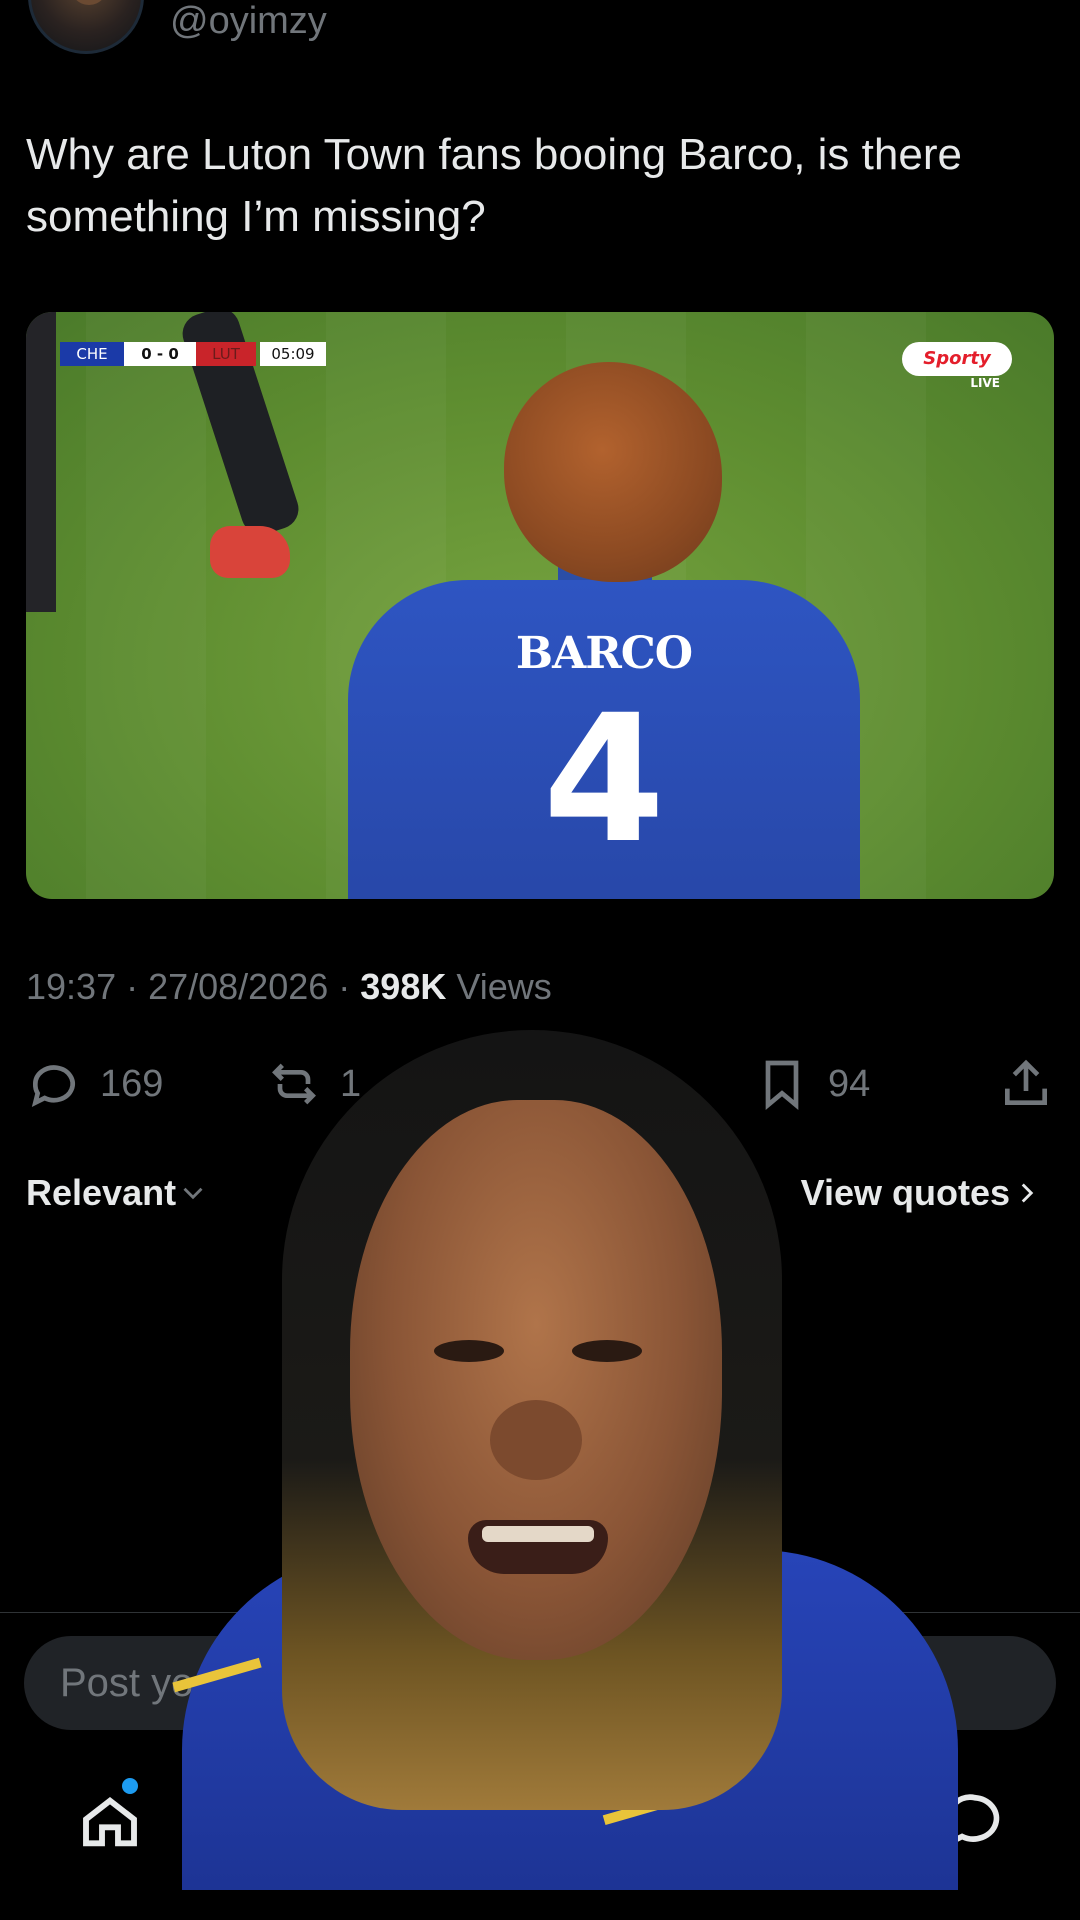  Describe the element at coordinates (94, 1084) in the screenshot. I see `reply-button: 169` at that location.